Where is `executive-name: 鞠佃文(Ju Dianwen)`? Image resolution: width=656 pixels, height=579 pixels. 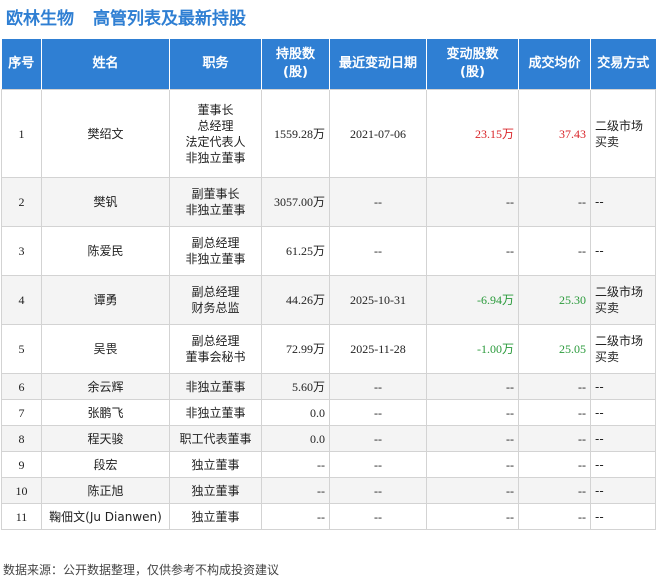 executive-name: 鞠佃文(Ju Dianwen) is located at coordinates (105, 516).